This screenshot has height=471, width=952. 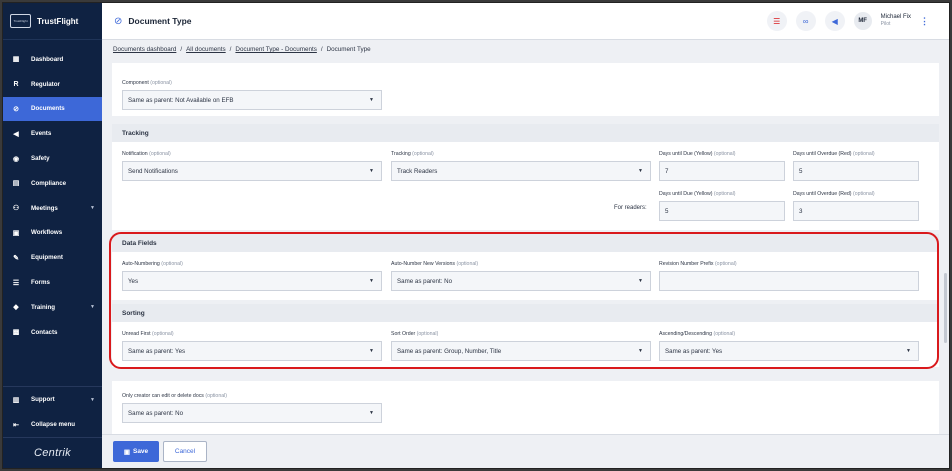 I want to click on sidebar-item-label: Compliance, so click(x=49, y=183).